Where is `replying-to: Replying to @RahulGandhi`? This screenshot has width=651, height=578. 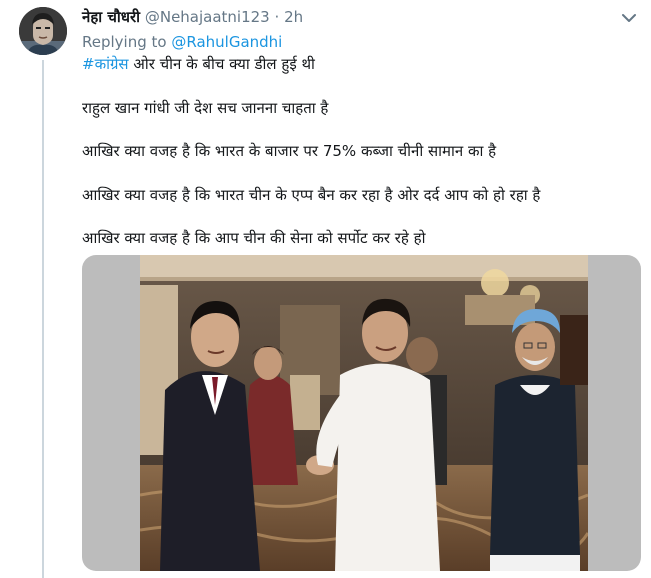
replying-to: Replying to @RahulGandhi is located at coordinates (182, 42).